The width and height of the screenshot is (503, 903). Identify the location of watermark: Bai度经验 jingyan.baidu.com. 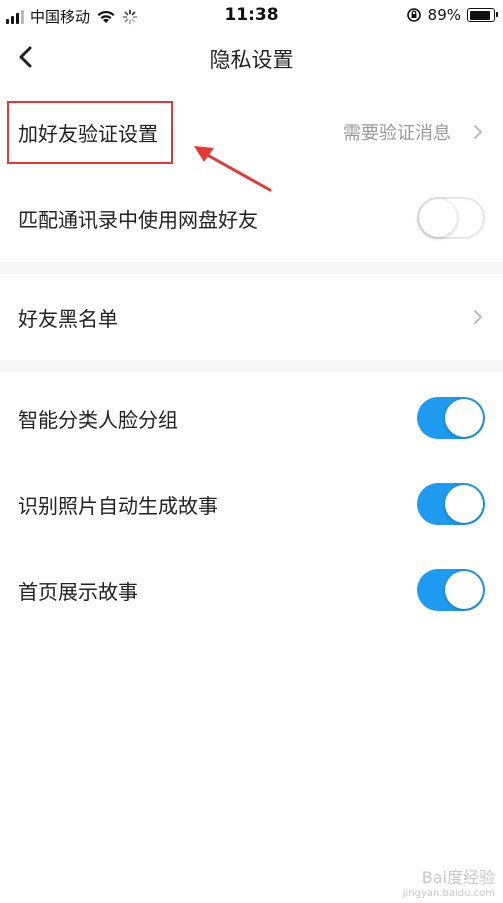
(449, 881).